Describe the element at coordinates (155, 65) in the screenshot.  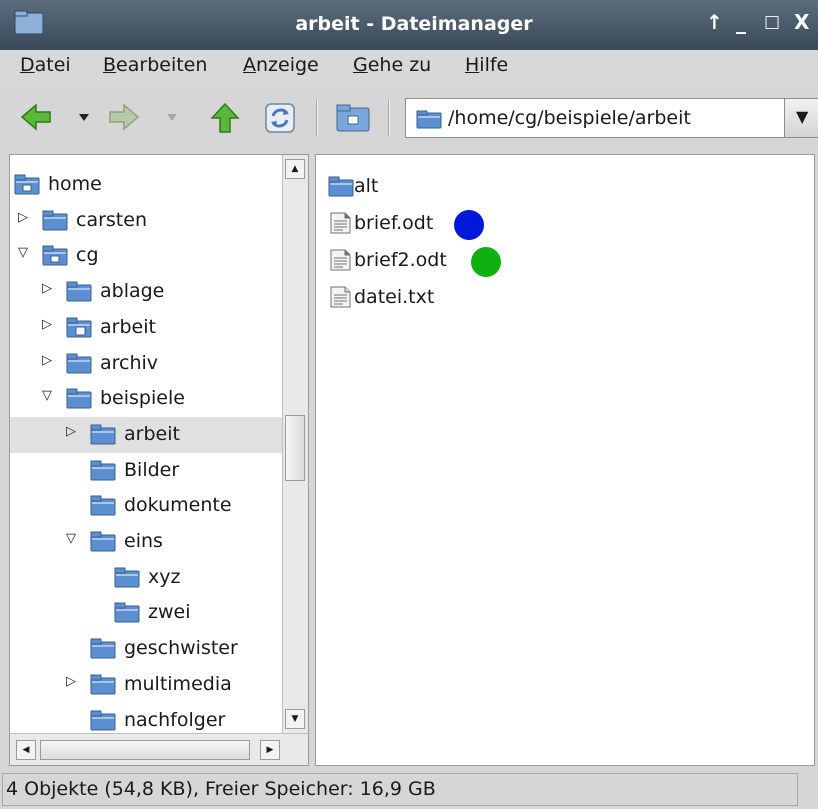
I see `menu-bearbeiten: Bearbeiten` at that location.